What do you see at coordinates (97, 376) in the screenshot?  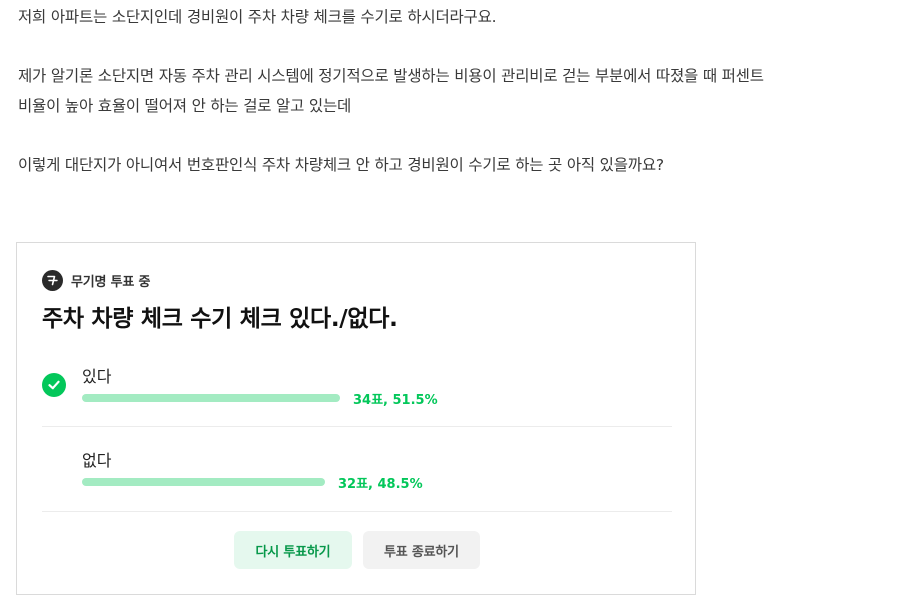 I see `poll-option-label: 있다` at bounding box center [97, 376].